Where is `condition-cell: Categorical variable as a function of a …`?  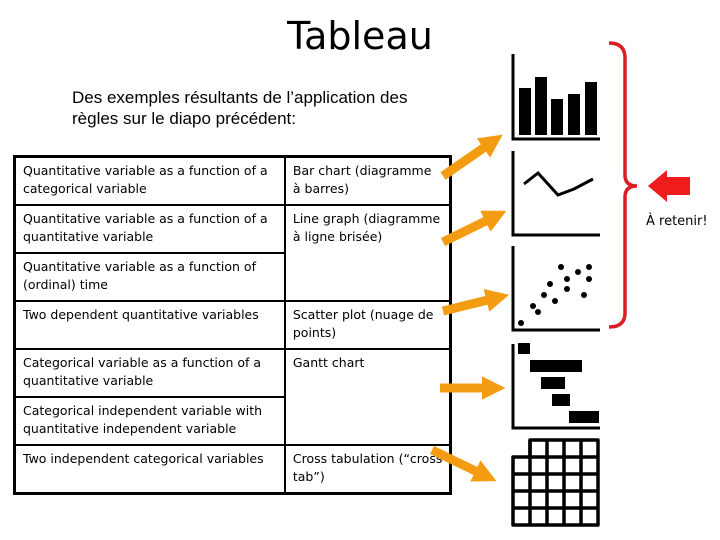 condition-cell: Categorical variable as a function of a … is located at coordinates (149, 373).